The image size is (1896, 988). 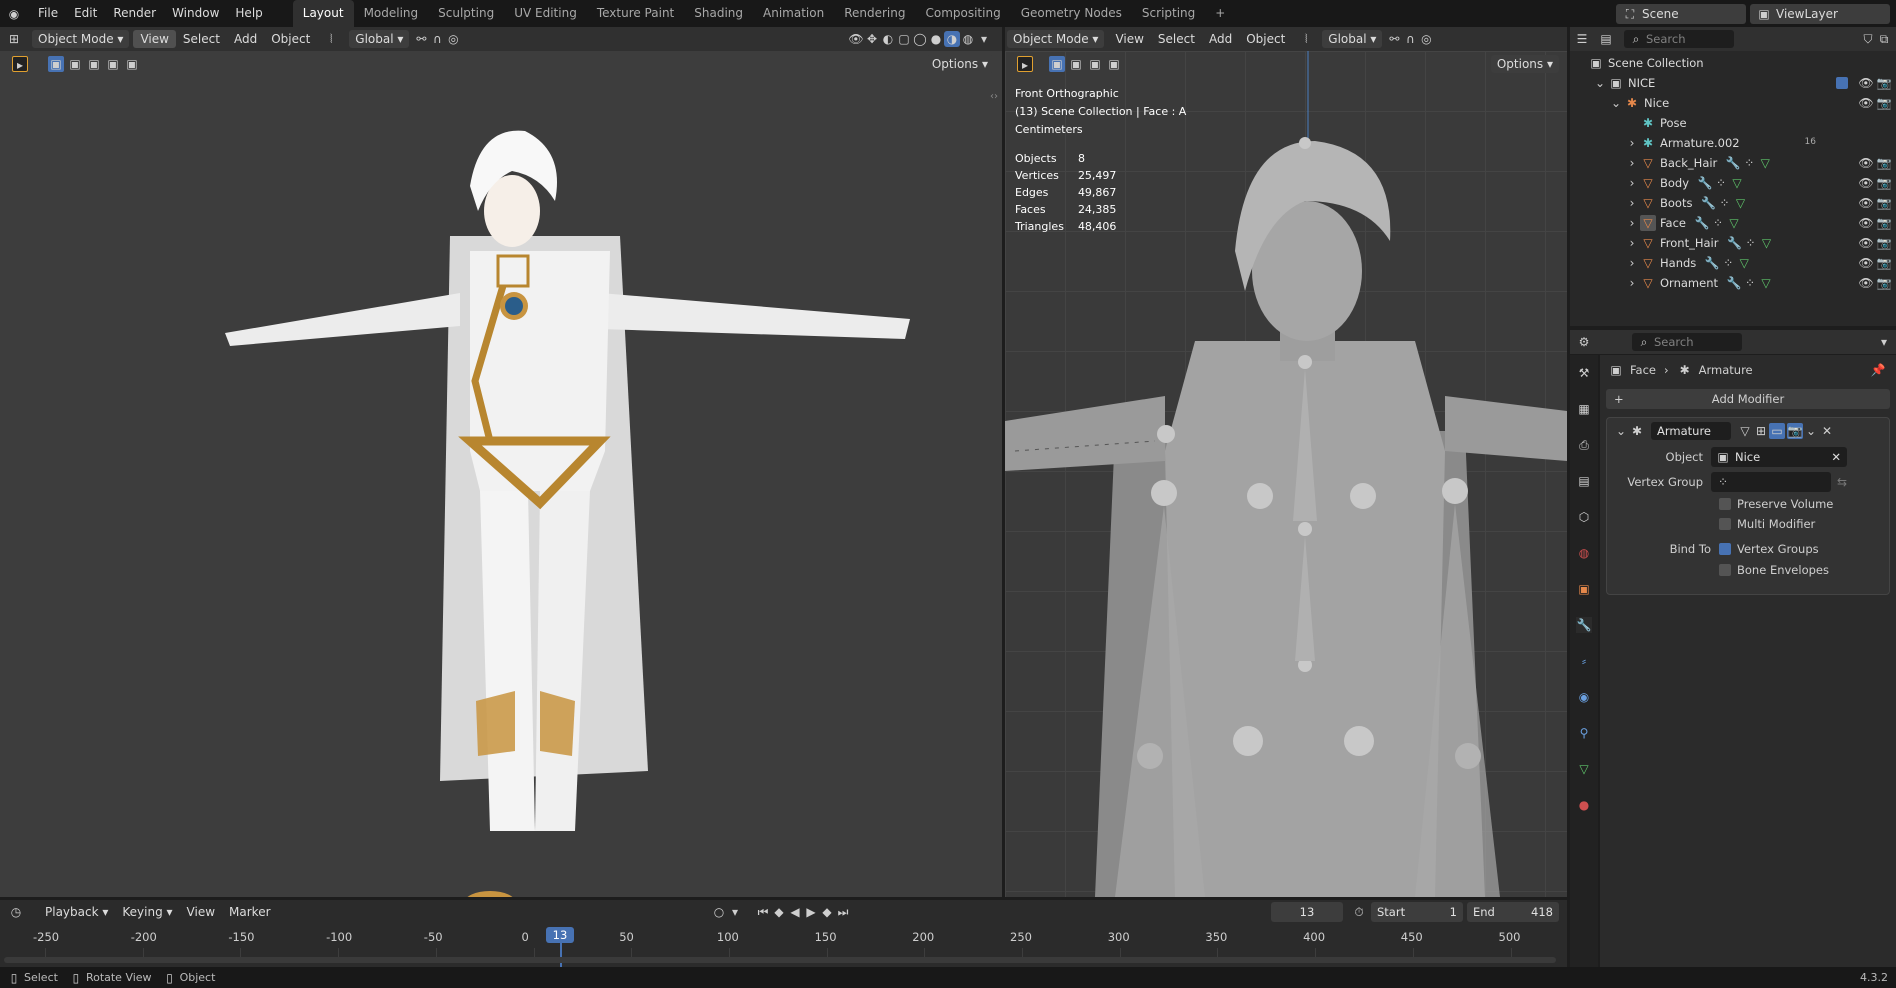 I want to click on outliner-row-object: › ▽ Face 🔧 ⁘ ▽ 👁 📷, so click(x=1733, y=223).